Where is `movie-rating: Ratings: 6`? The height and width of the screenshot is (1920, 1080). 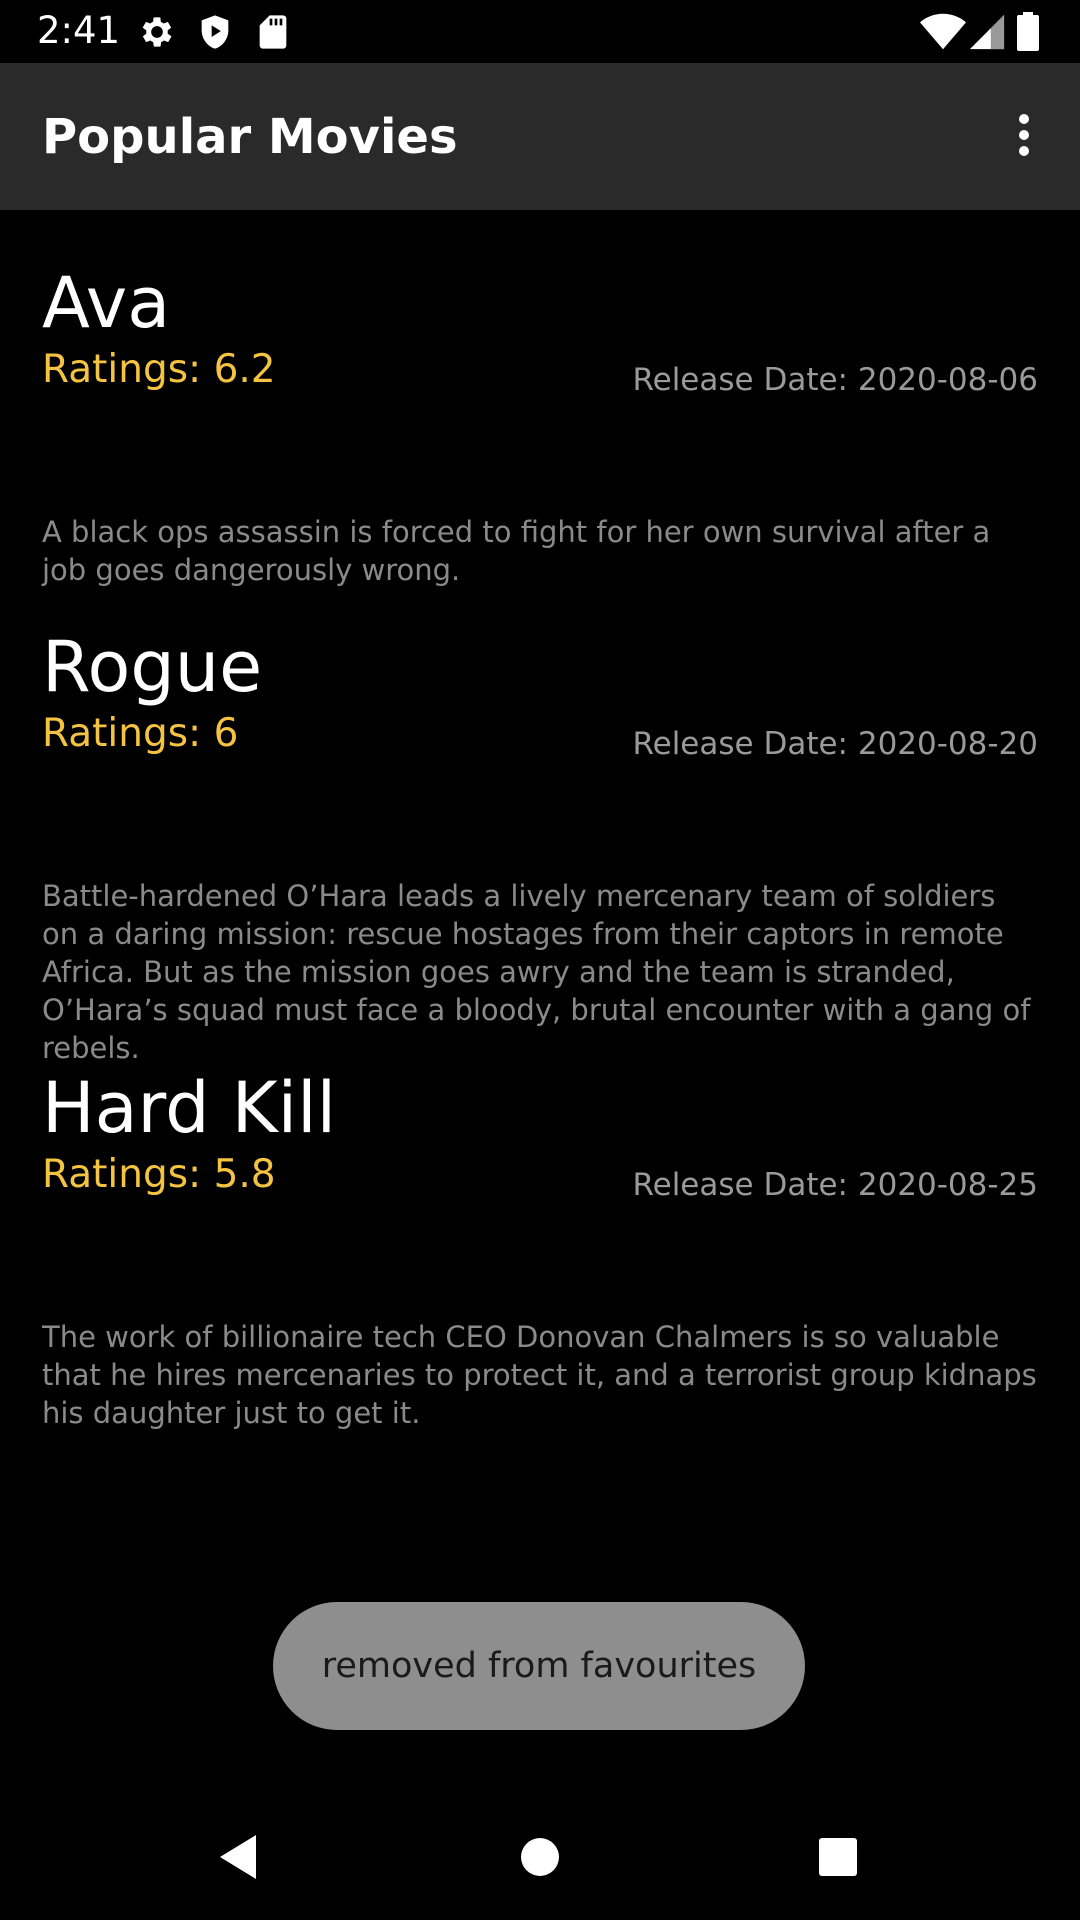
movie-rating: Ratings: 6 is located at coordinates (140, 733).